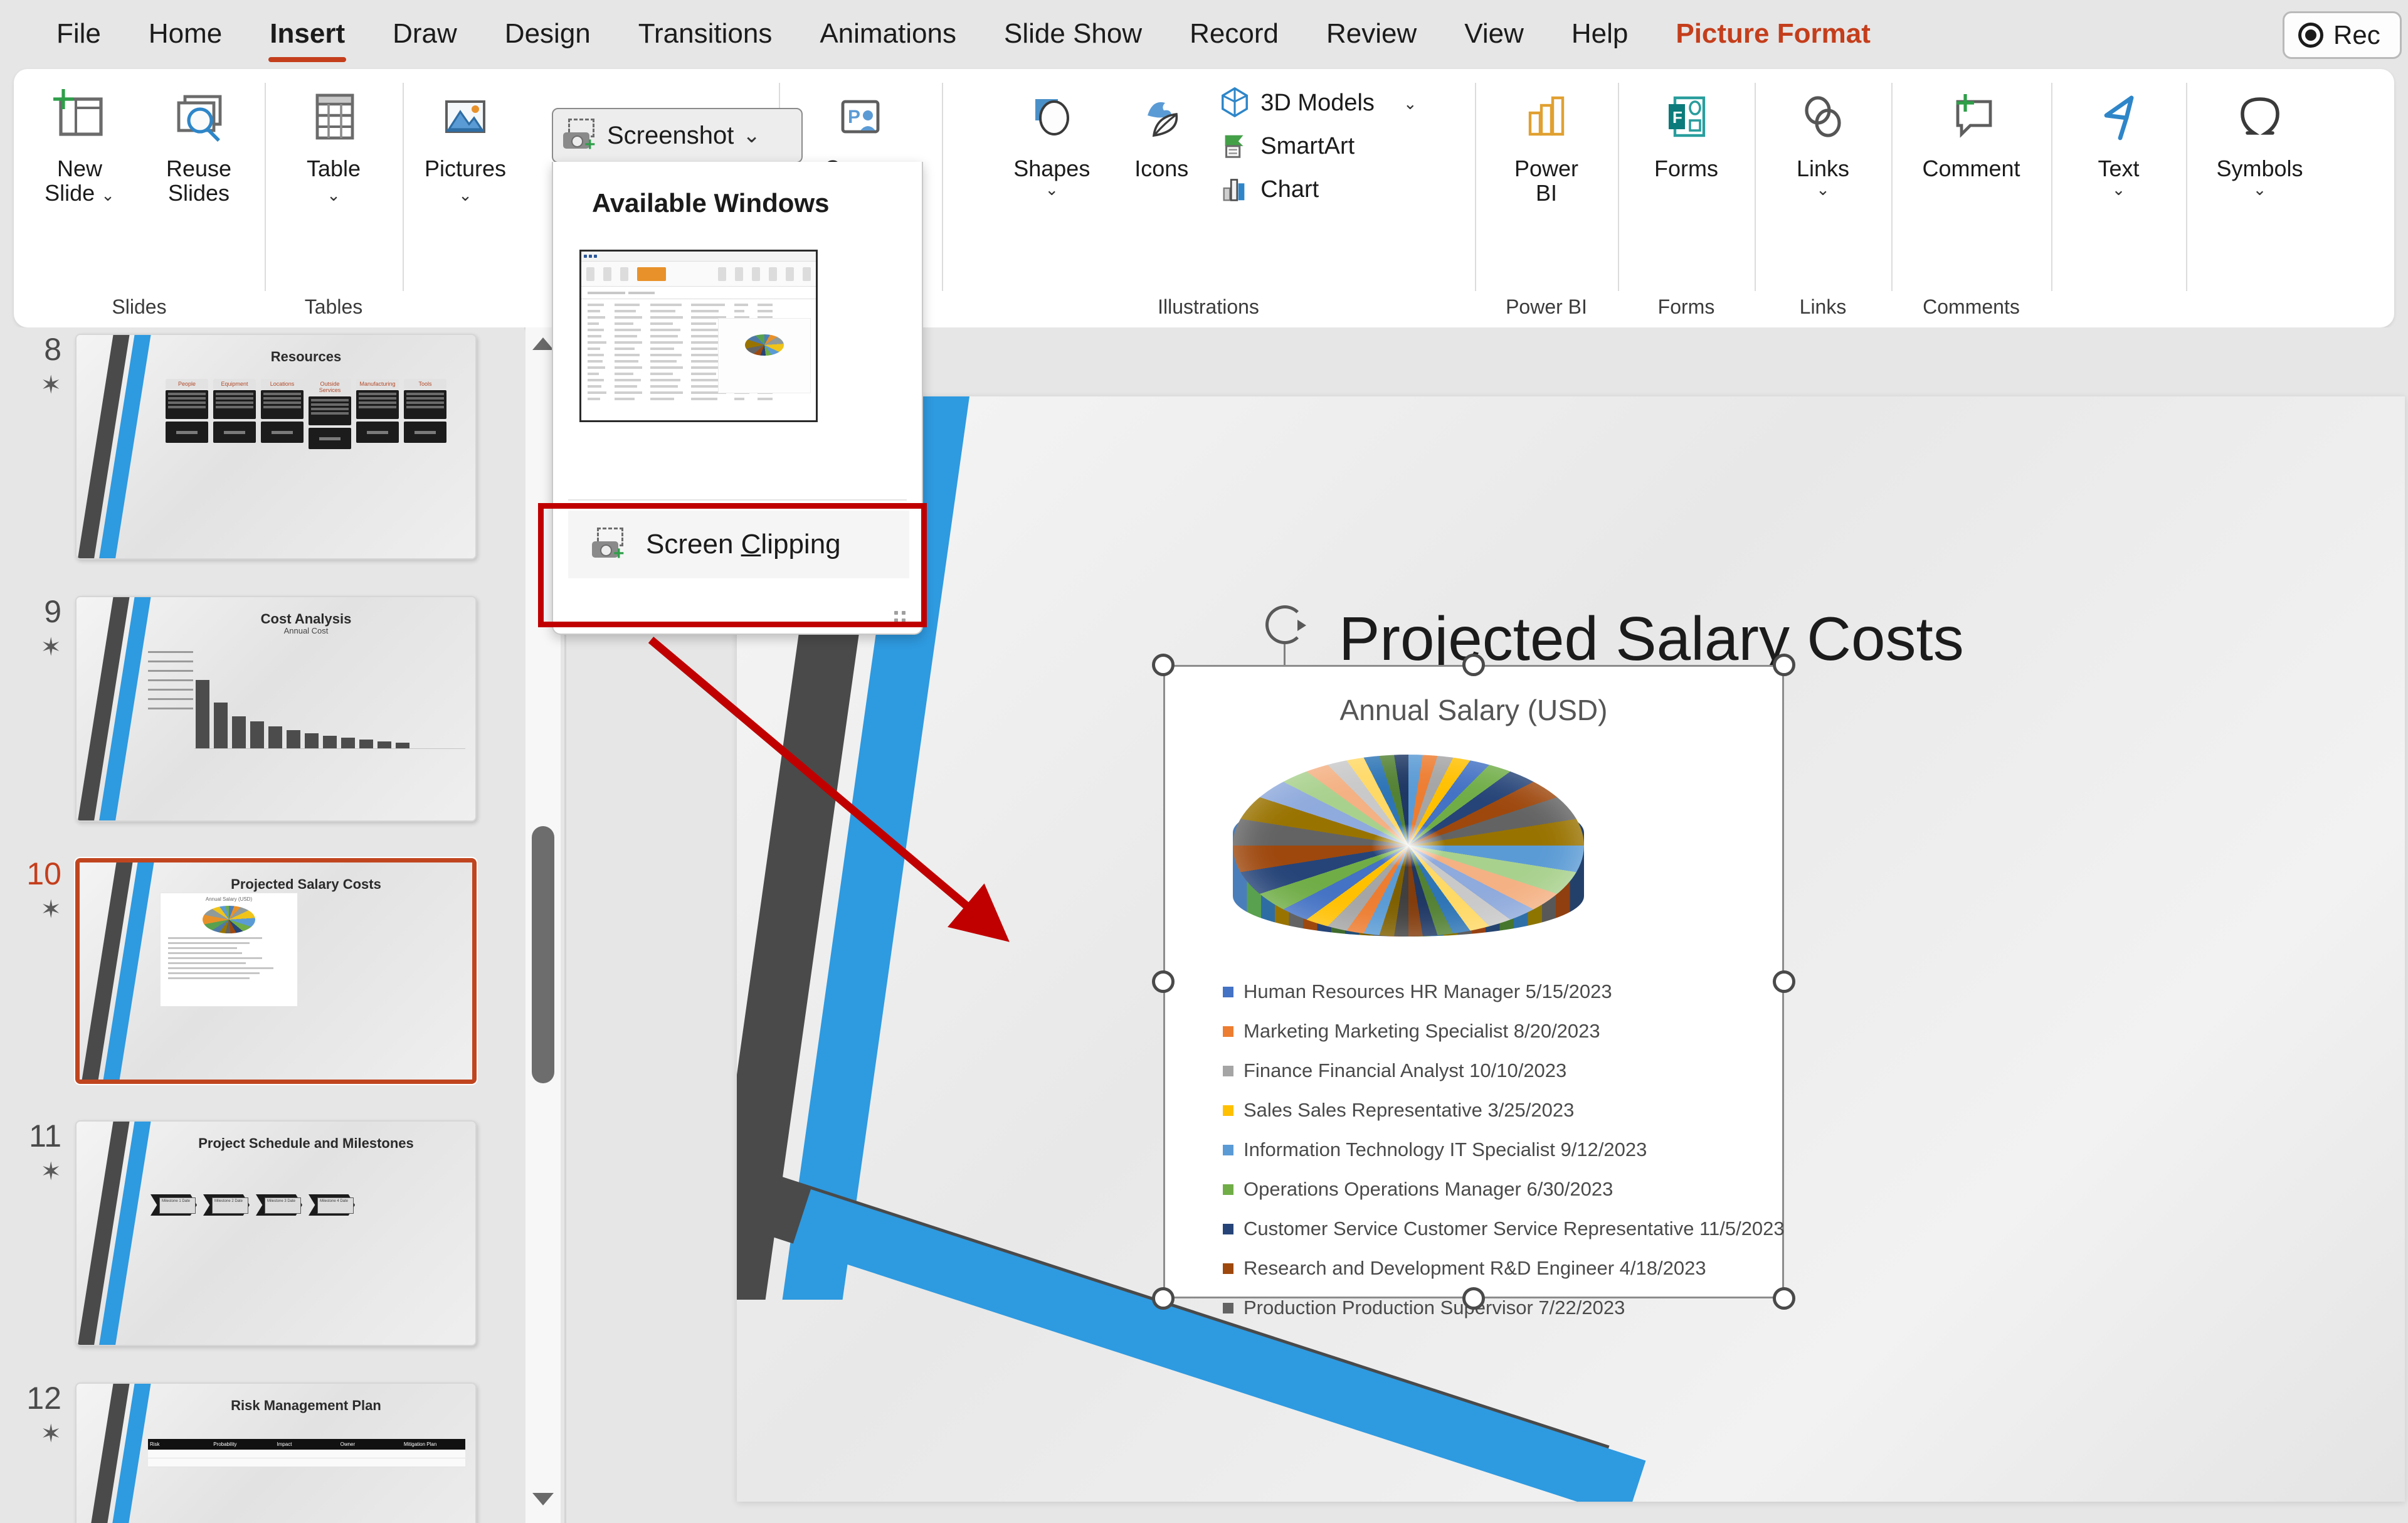 This screenshot has height=1523, width=2408. Describe the element at coordinates (1784, 665) in the screenshot. I see `selection-handle-top-right` at that location.